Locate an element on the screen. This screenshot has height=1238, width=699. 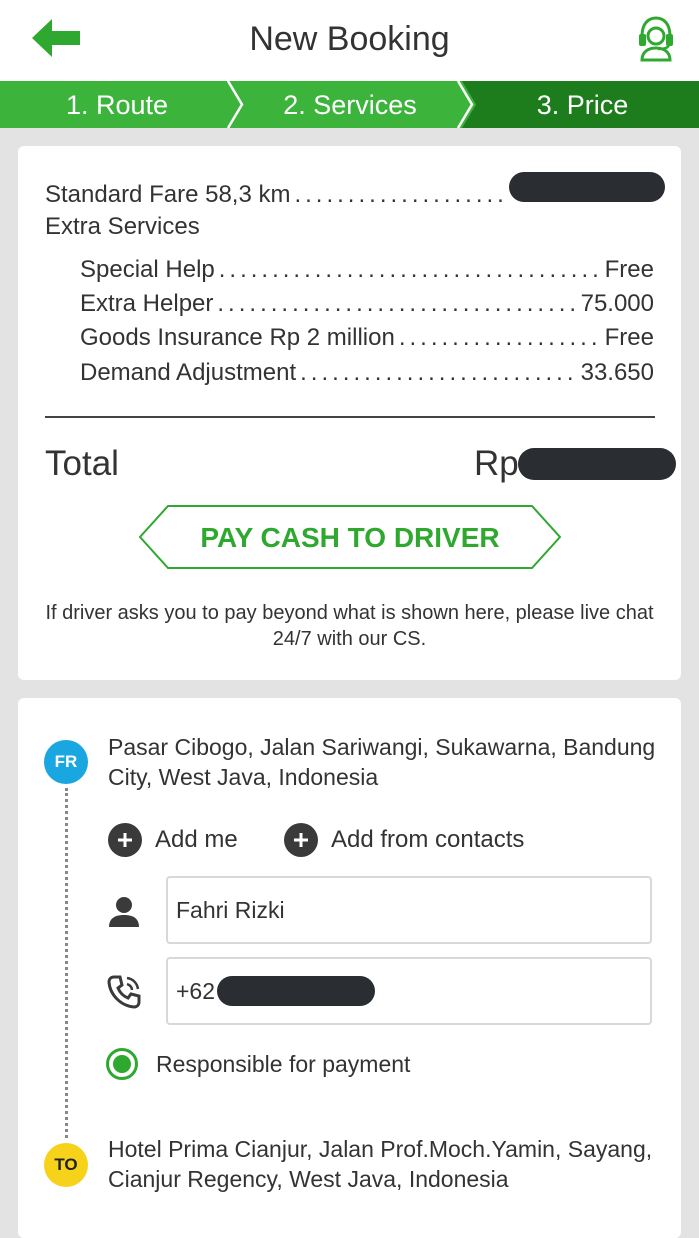
responsible-label: Responsible for payment is located at coordinates (283, 1063).